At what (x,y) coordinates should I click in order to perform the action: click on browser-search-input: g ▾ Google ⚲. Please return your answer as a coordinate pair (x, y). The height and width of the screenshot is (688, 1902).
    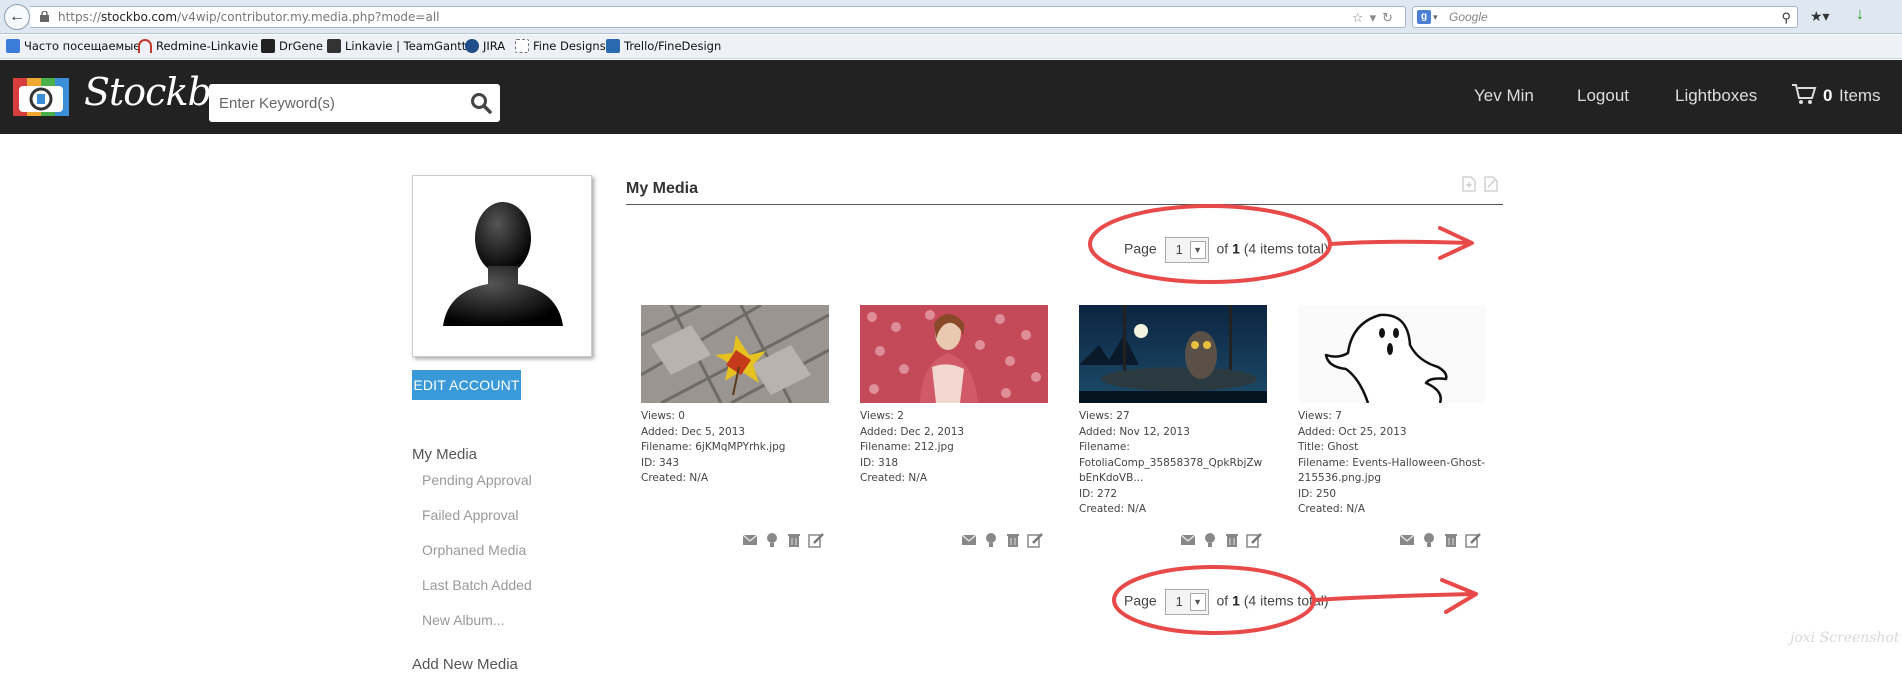
    Looking at the image, I should click on (1605, 17).